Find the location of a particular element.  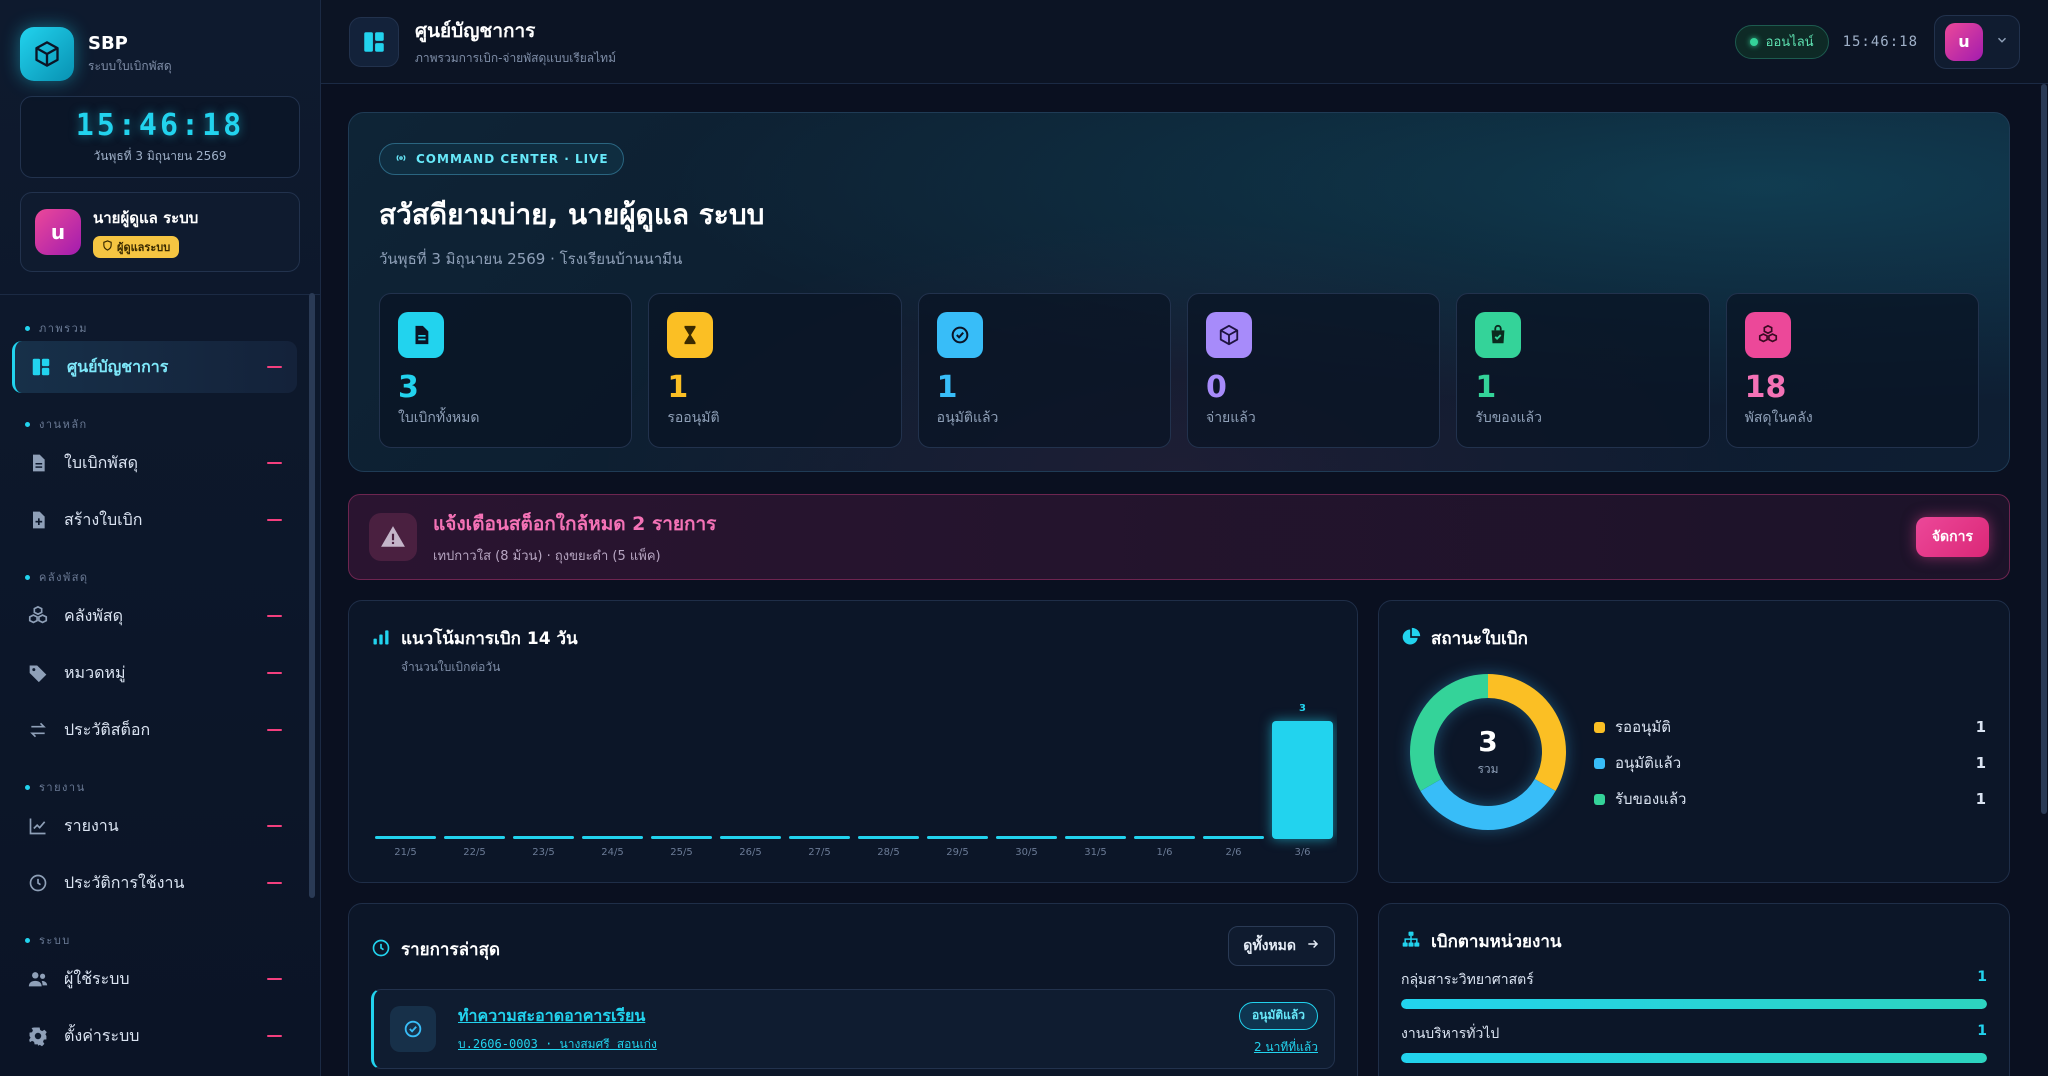

stat-label: ใบเบิกทั้งหมด is located at coordinates (439, 418).